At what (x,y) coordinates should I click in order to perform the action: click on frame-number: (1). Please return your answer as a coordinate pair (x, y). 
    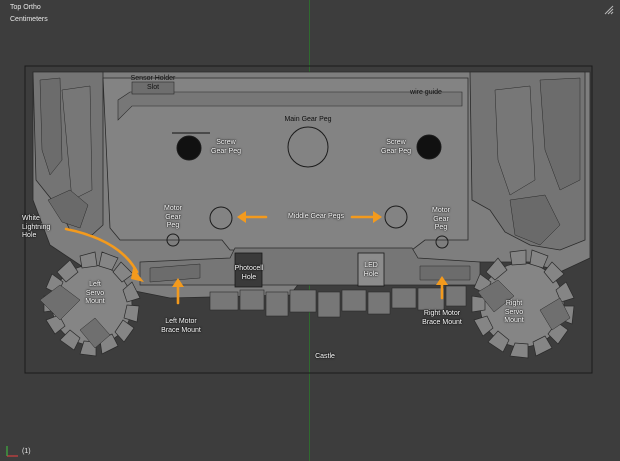
    Looking at the image, I should click on (26, 451).